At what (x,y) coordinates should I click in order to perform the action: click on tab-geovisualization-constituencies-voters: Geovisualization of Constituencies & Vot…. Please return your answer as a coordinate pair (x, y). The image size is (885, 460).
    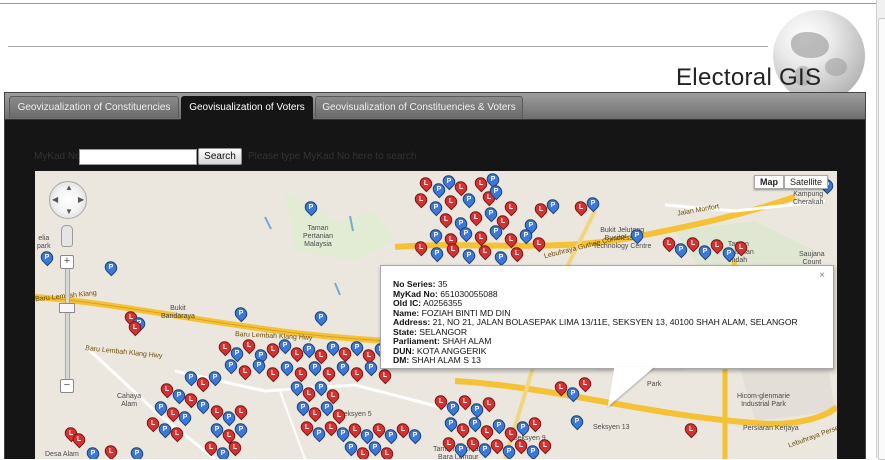
    Looking at the image, I should click on (419, 107).